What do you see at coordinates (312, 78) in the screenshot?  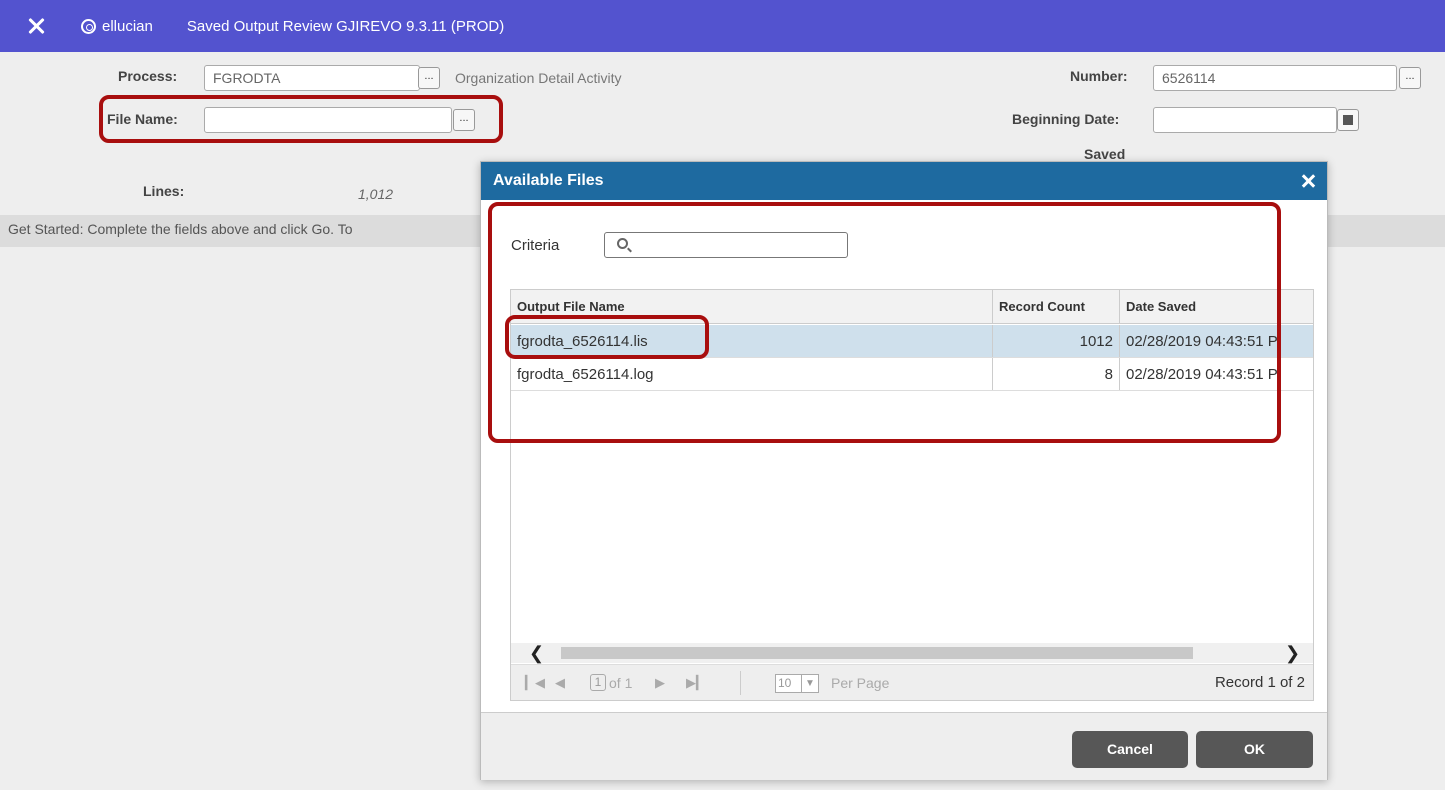 I see `process-field: FGRODTA` at bounding box center [312, 78].